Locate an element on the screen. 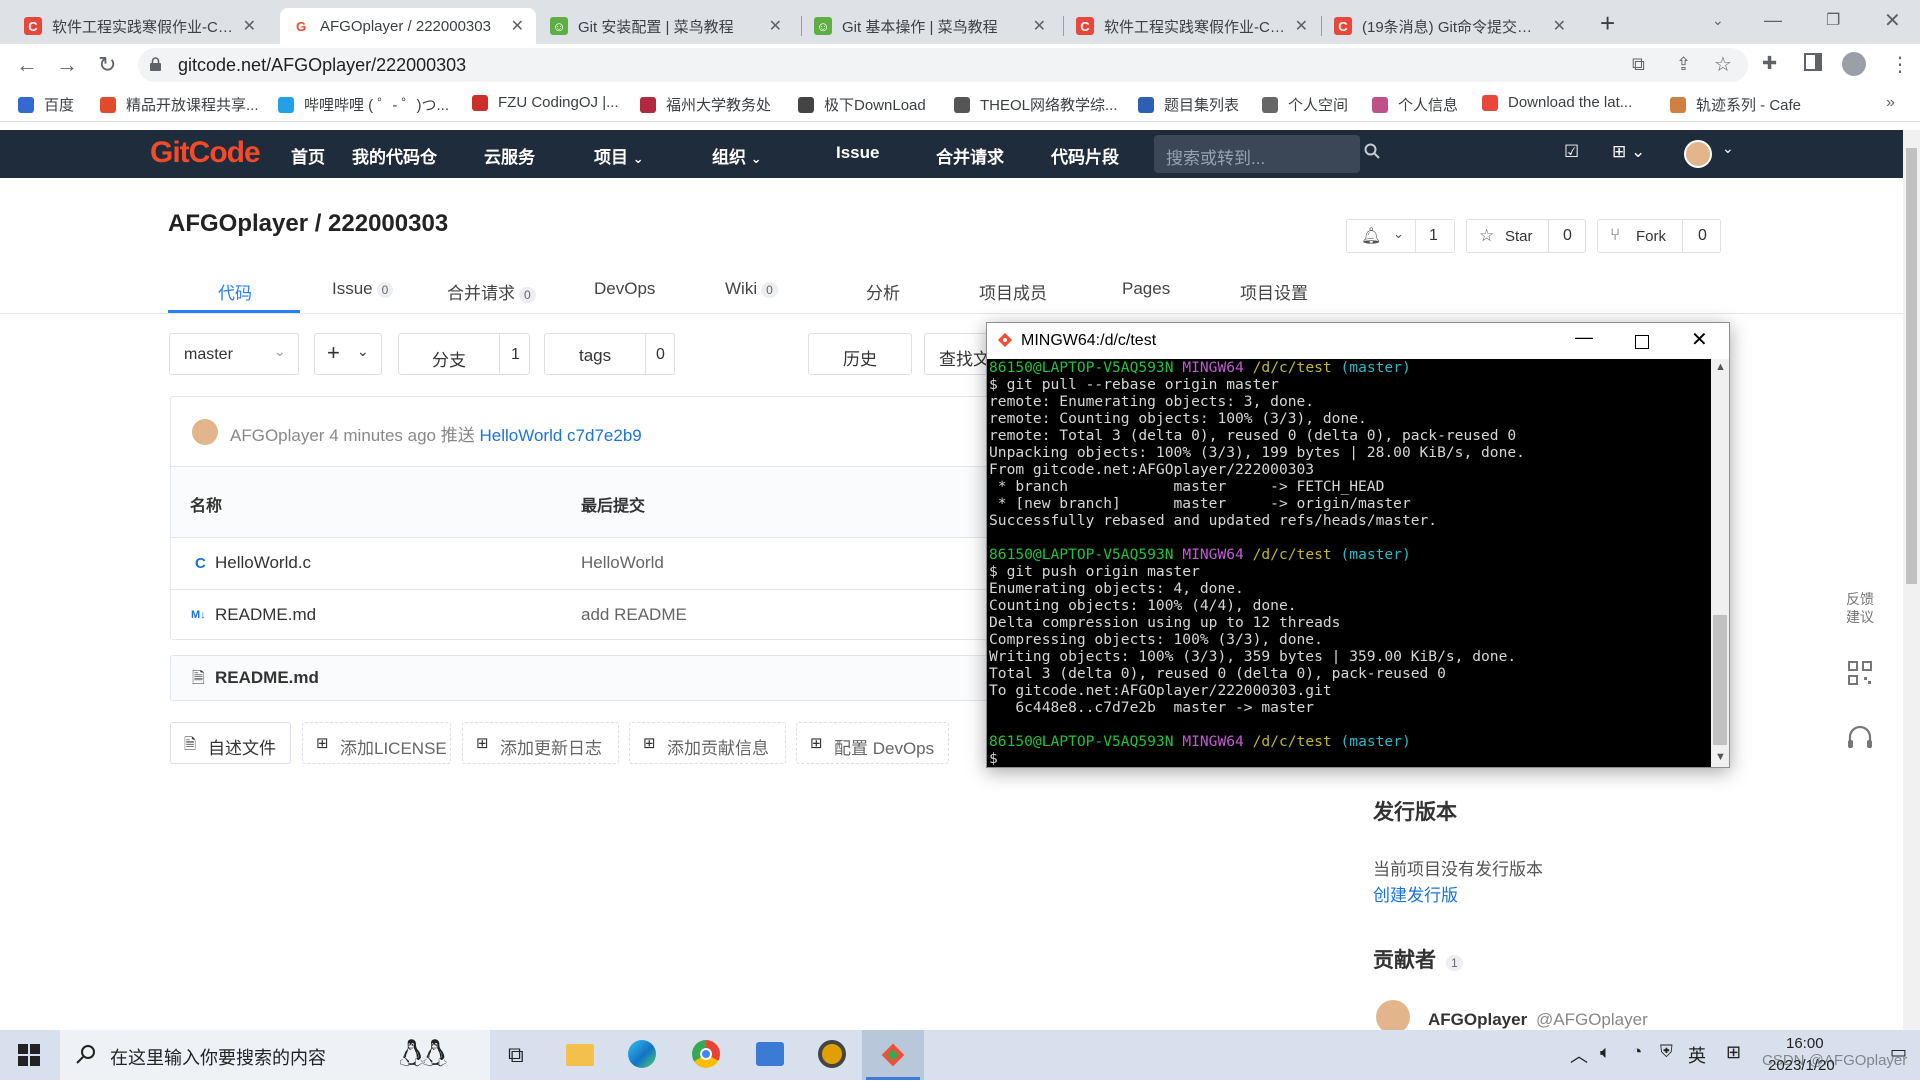 Image resolution: width=1920 pixels, height=1081 pixels. contributor-name: AFGOplayer is located at coordinates (1477, 1020).